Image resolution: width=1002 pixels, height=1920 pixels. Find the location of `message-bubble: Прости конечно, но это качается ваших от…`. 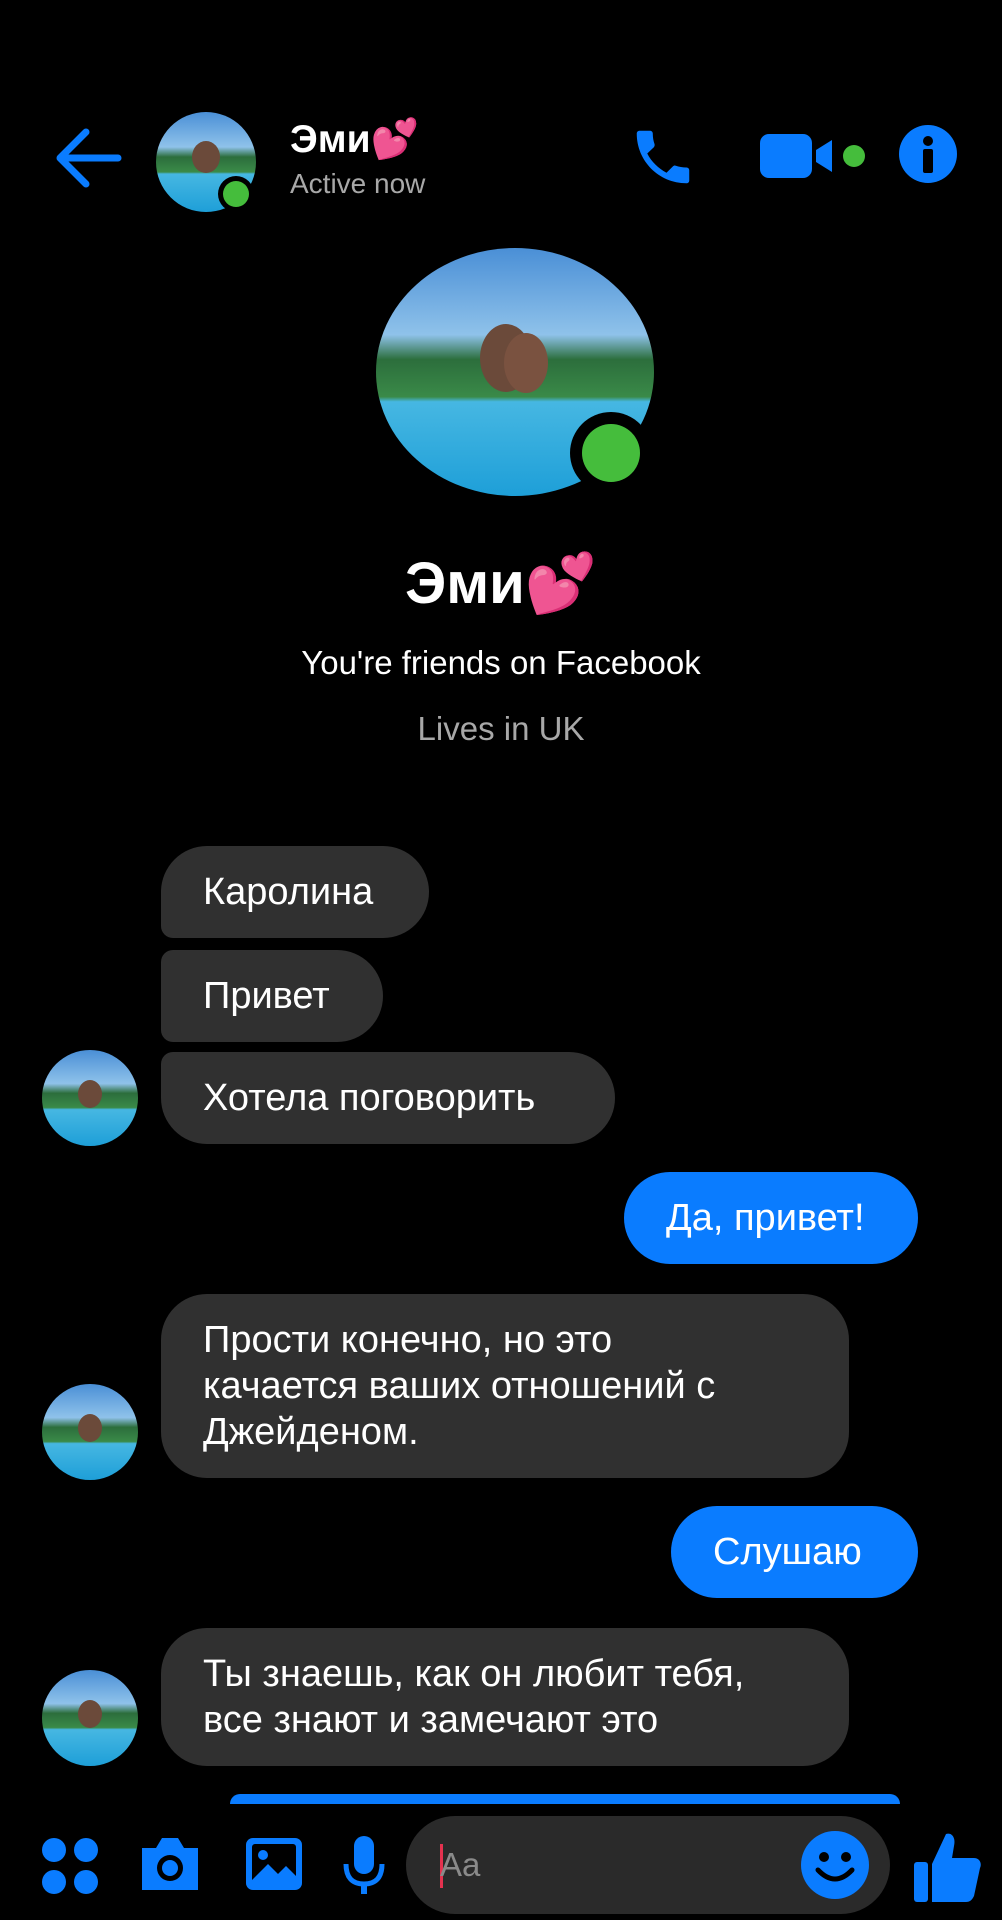

message-bubble: Прости конечно, но это качается ваших от… is located at coordinates (505, 1386).